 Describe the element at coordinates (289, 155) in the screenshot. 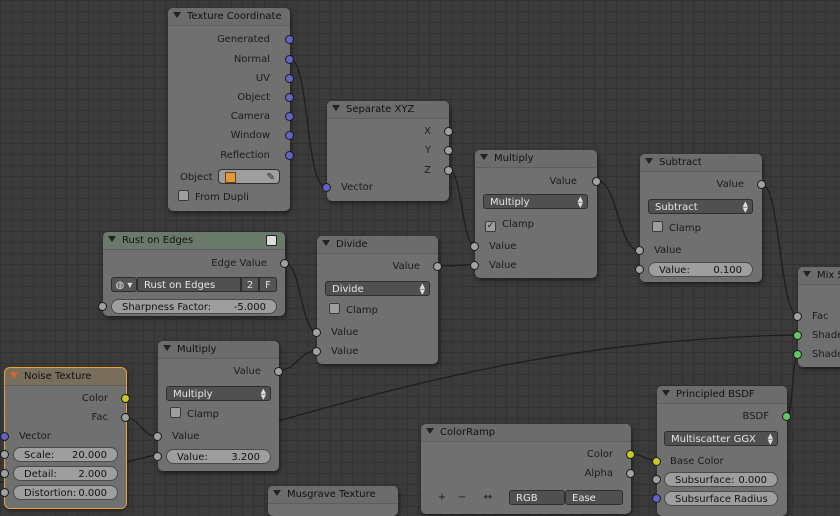

I see `socket-reflection` at that location.